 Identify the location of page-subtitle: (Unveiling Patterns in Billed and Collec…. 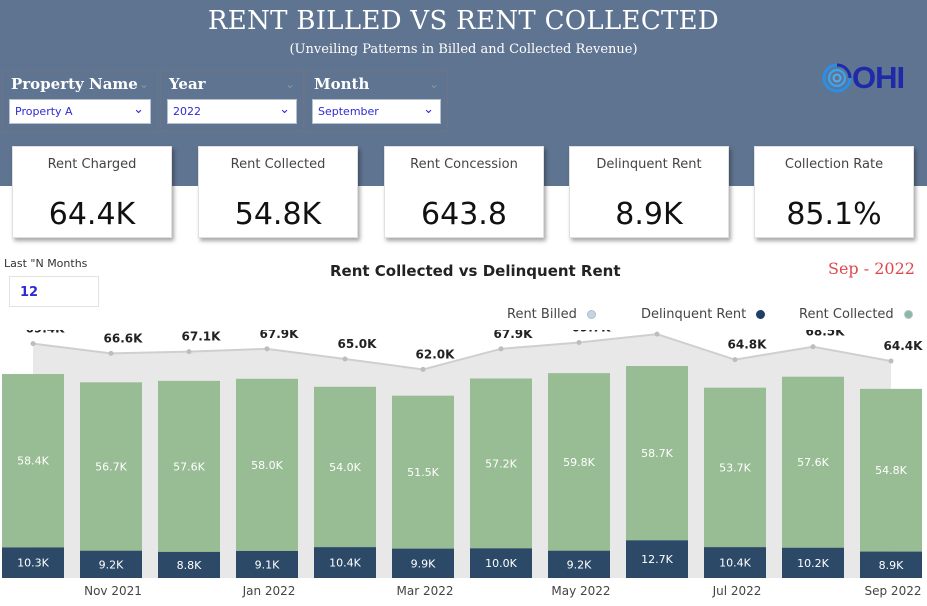
(463, 49).